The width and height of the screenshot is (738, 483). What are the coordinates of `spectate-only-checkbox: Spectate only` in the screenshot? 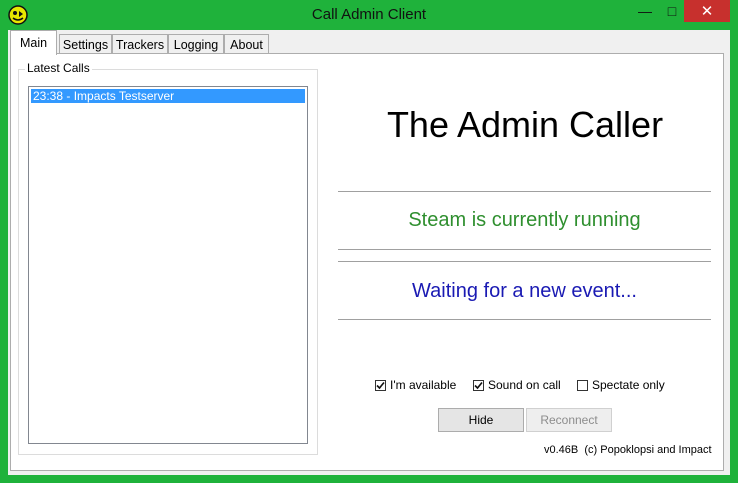 It's located at (621, 385).